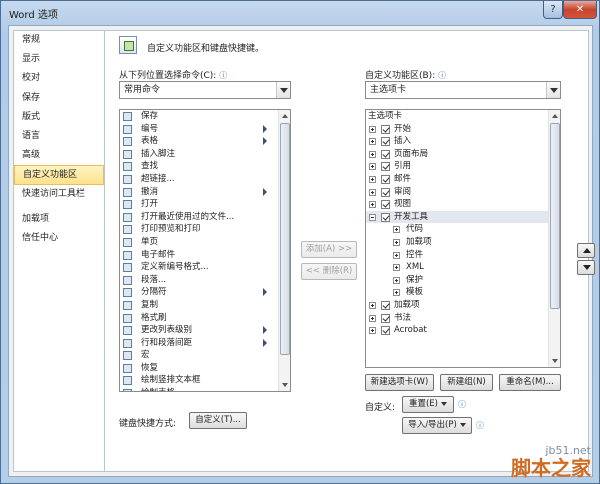 The width and height of the screenshot is (600, 484). Describe the element at coordinates (463, 280) in the screenshot. I see `ribbon-tab-item: 保护` at that location.